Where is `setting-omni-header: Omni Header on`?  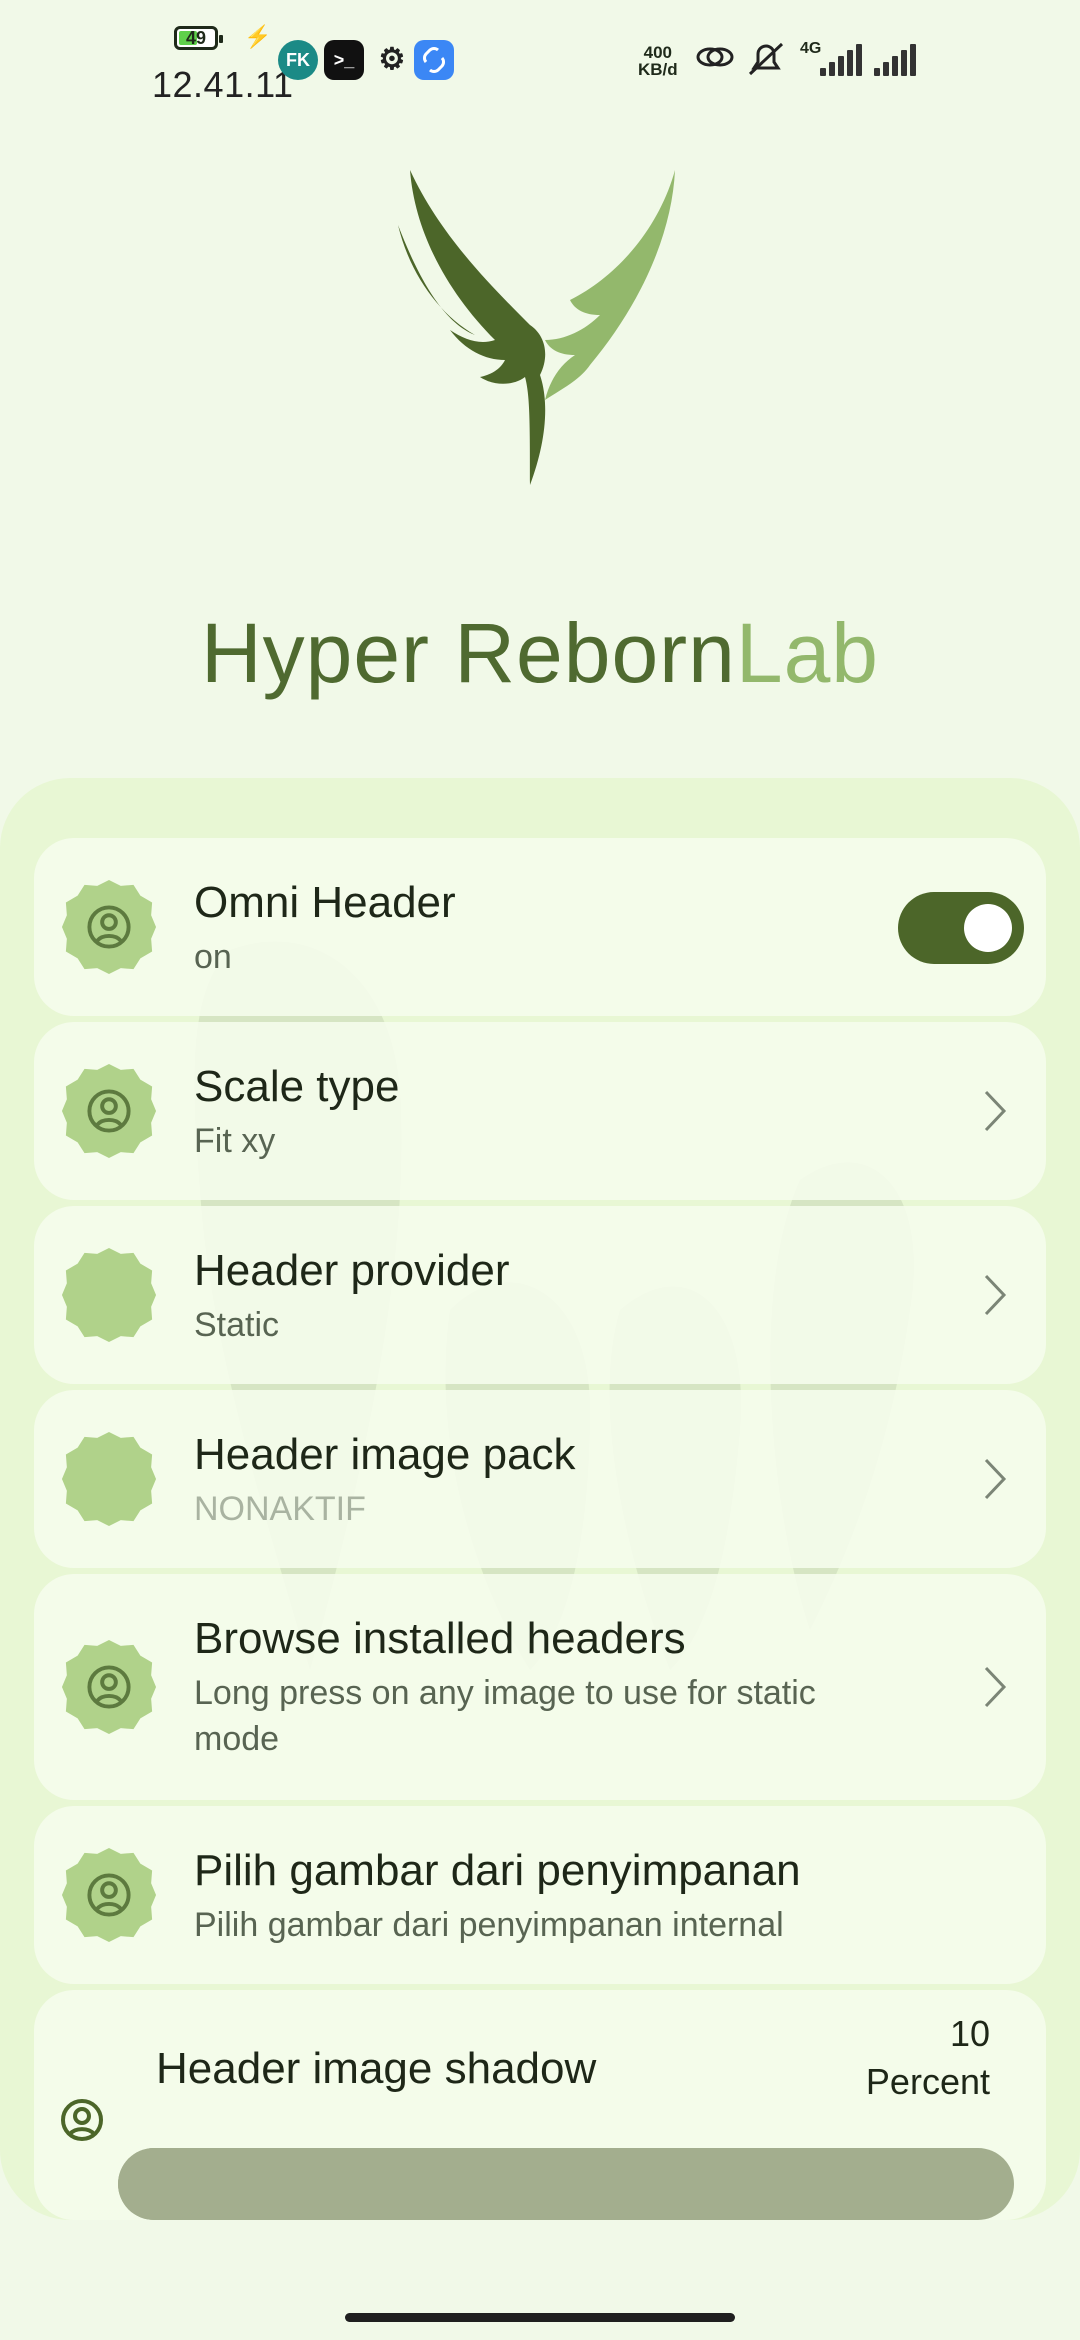
setting-omni-header: Omni Header on is located at coordinates (540, 927).